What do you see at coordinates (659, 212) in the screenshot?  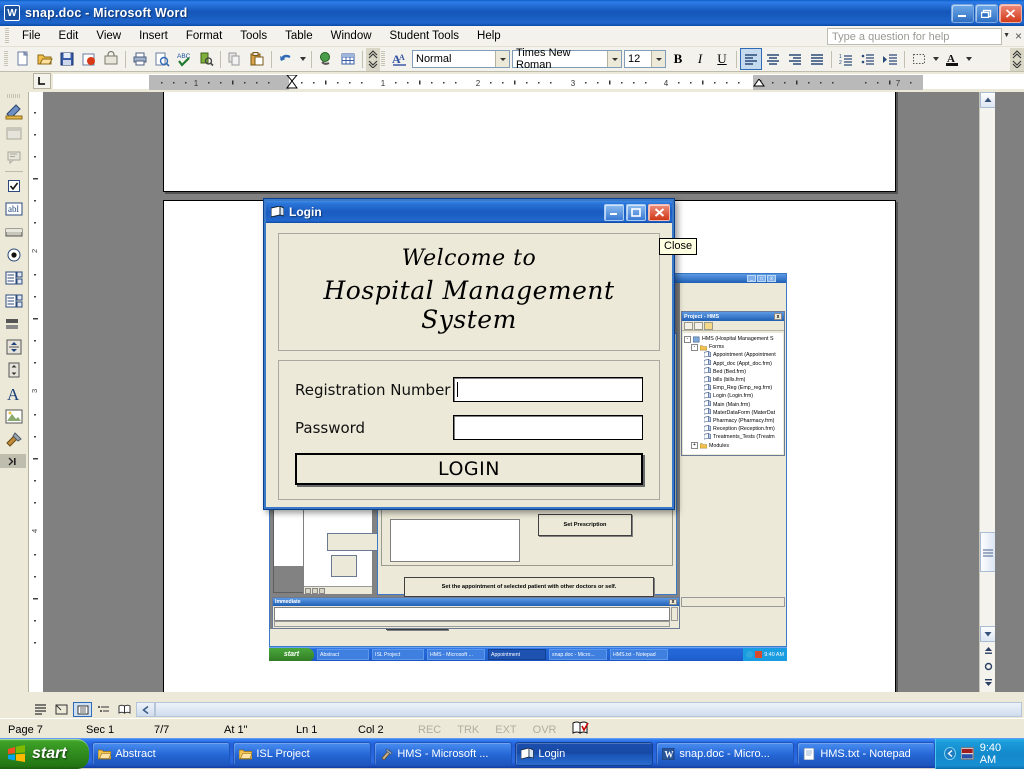 I see `login-close-button` at bounding box center [659, 212].